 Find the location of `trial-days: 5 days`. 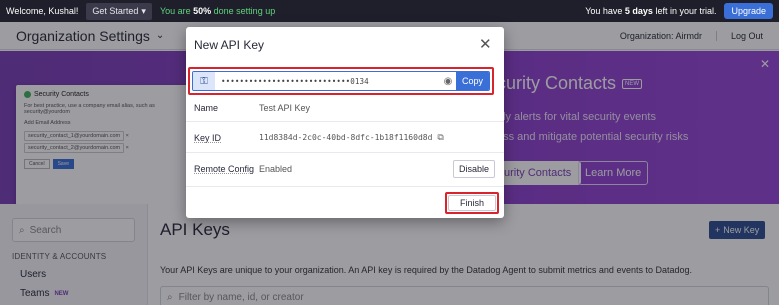

trial-days: 5 days is located at coordinates (638, 11).